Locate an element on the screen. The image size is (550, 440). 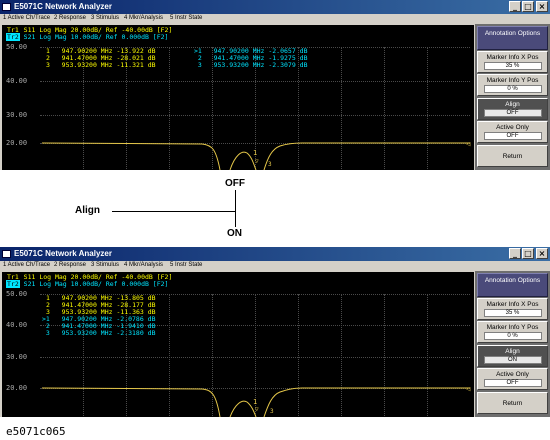
softkey-align: Align OFF is located at coordinates (512, 109).